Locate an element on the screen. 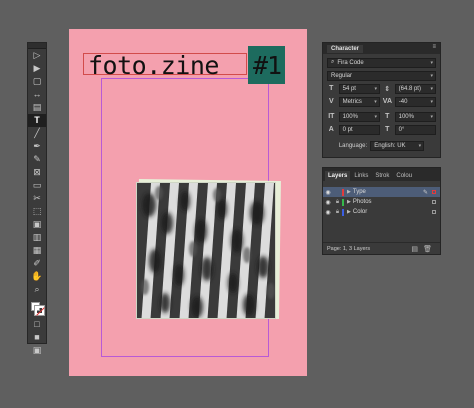 The image size is (474, 408). pen-icon: ✎ is located at coordinates (425, 192).